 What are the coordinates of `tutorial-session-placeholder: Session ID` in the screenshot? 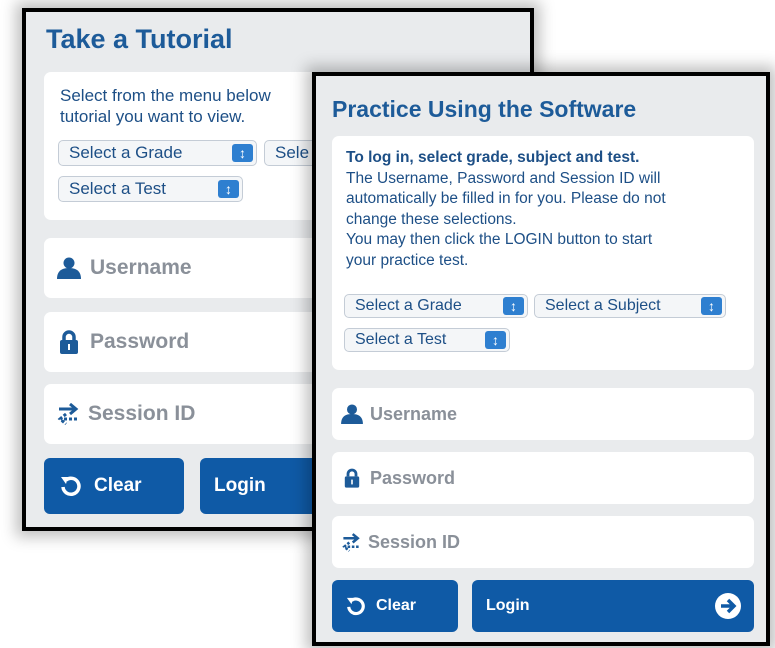 It's located at (142, 413).